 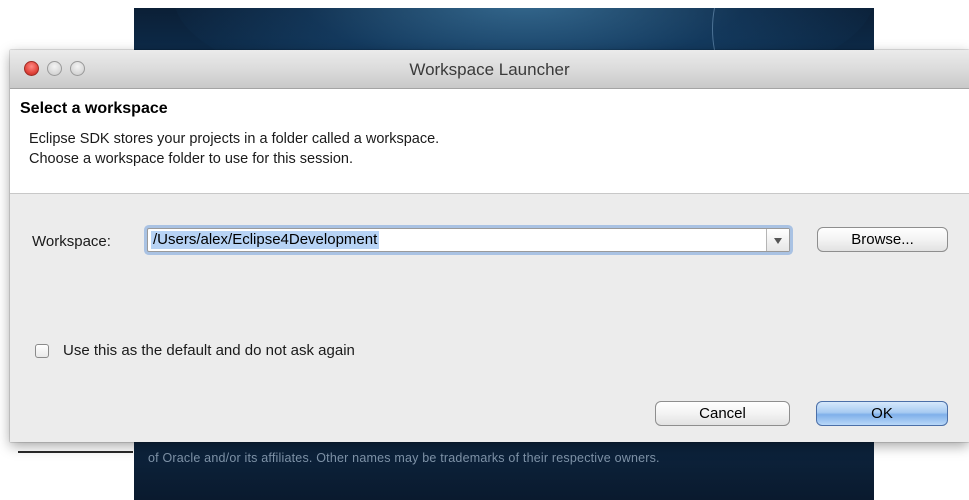 I want to click on ok-button: OK, so click(x=882, y=413).